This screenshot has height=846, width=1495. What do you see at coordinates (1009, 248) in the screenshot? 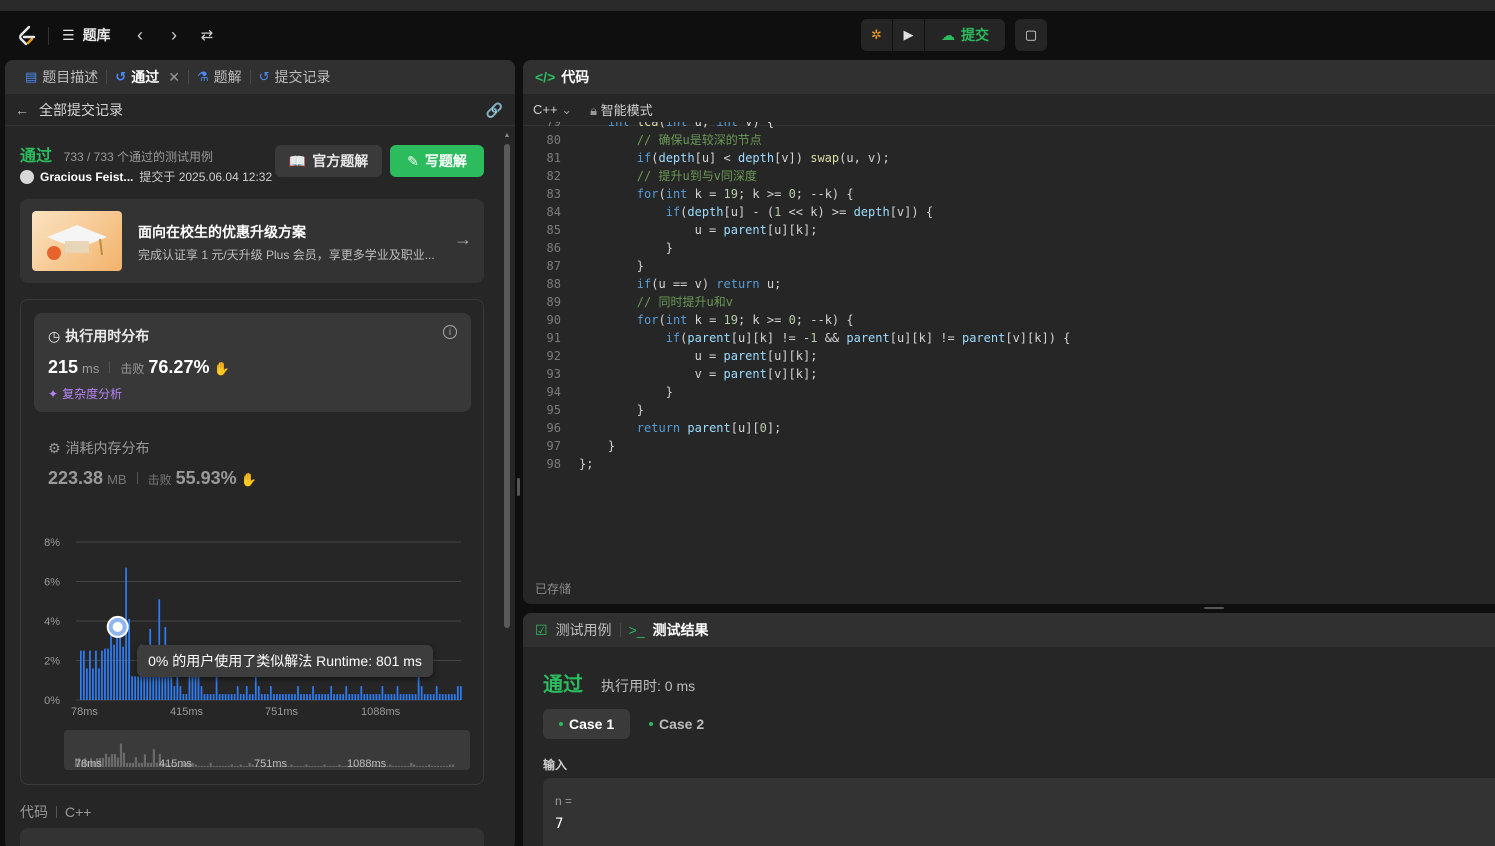
I see `code-line: 86 }` at bounding box center [1009, 248].